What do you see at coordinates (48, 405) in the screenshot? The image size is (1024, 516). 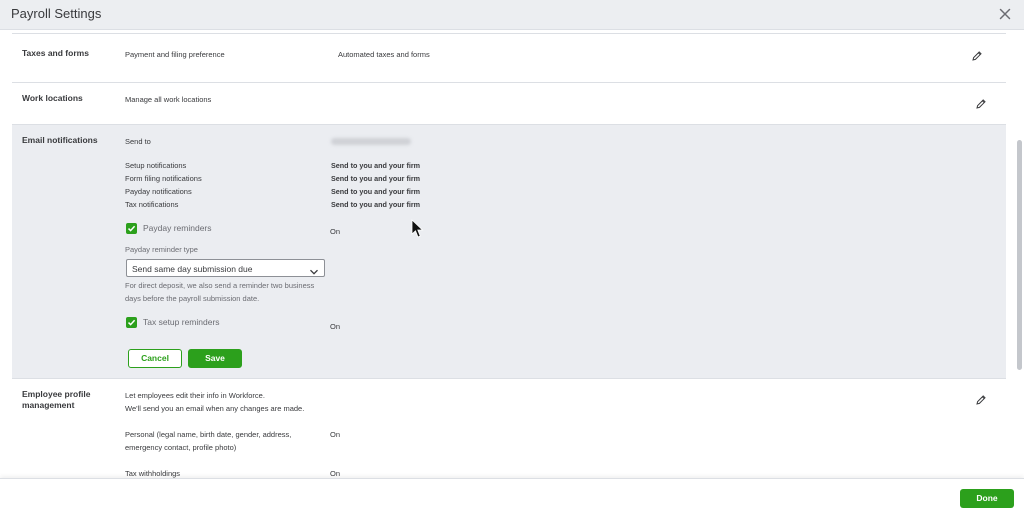 I see `section-title-line2: management` at bounding box center [48, 405].